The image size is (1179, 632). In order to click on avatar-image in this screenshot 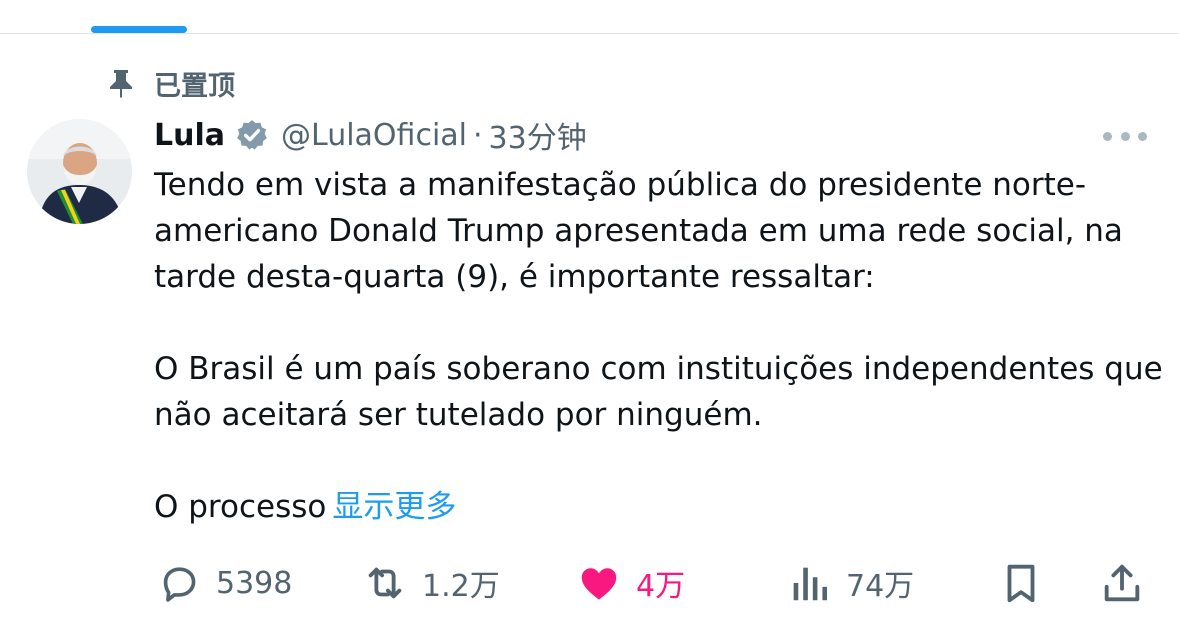, I will do `click(79, 171)`.